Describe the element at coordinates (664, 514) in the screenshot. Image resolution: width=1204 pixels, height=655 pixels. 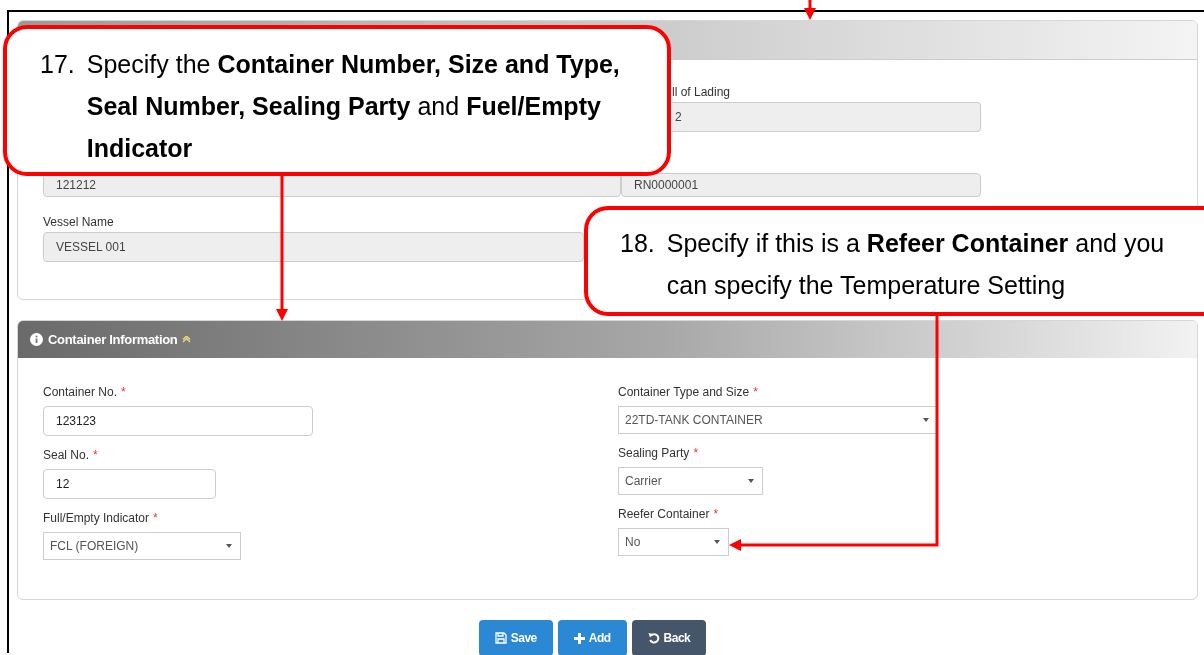
I see `field-label: Reefer Container` at that location.